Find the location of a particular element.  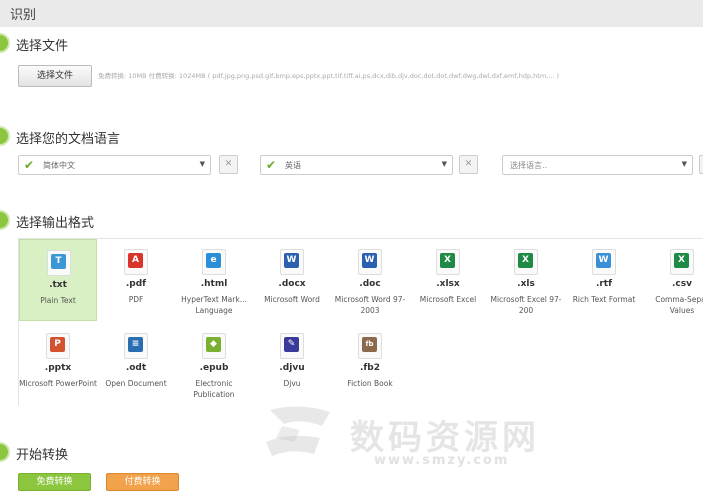

format-ext: .docx is located at coordinates (292, 284).